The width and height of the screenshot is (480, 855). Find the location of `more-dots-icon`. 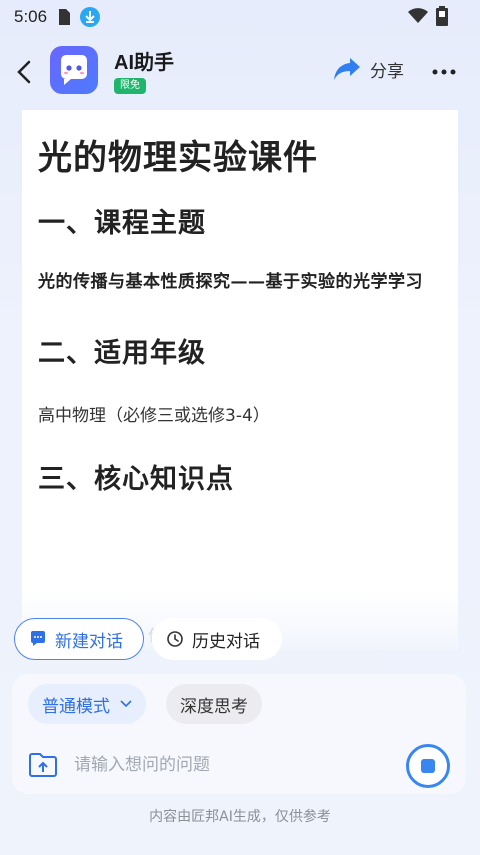

more-dots-icon is located at coordinates (444, 72).